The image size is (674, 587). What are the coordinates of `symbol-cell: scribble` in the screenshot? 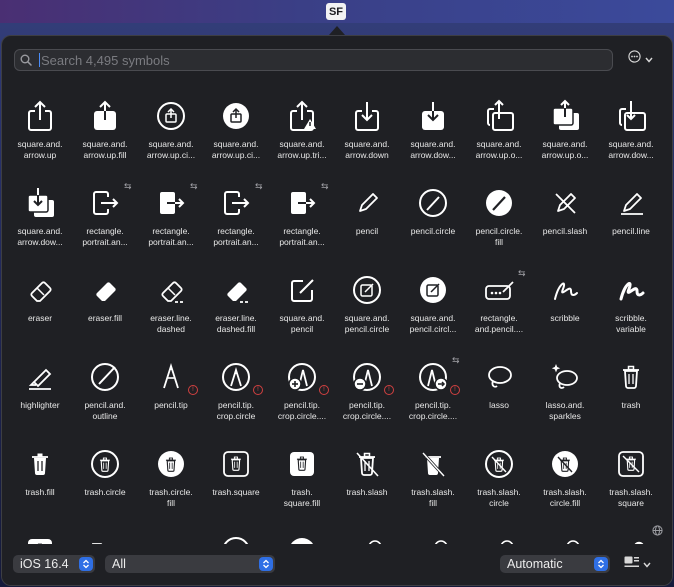 It's located at (565, 306).